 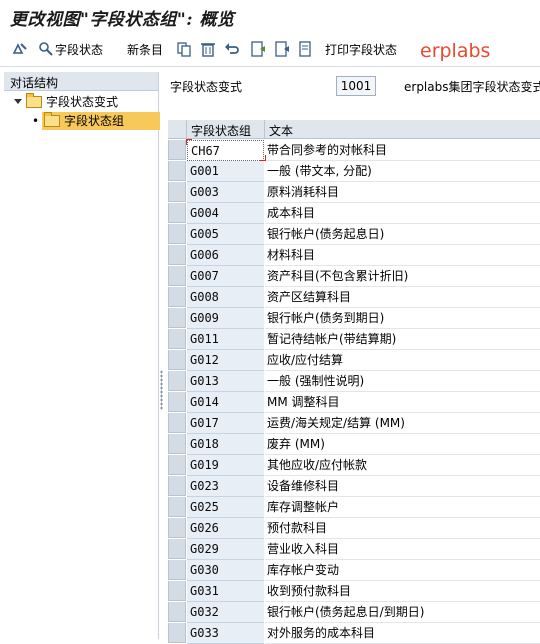 What do you see at coordinates (177, 129) in the screenshot?
I see `select-all-column-header` at bounding box center [177, 129].